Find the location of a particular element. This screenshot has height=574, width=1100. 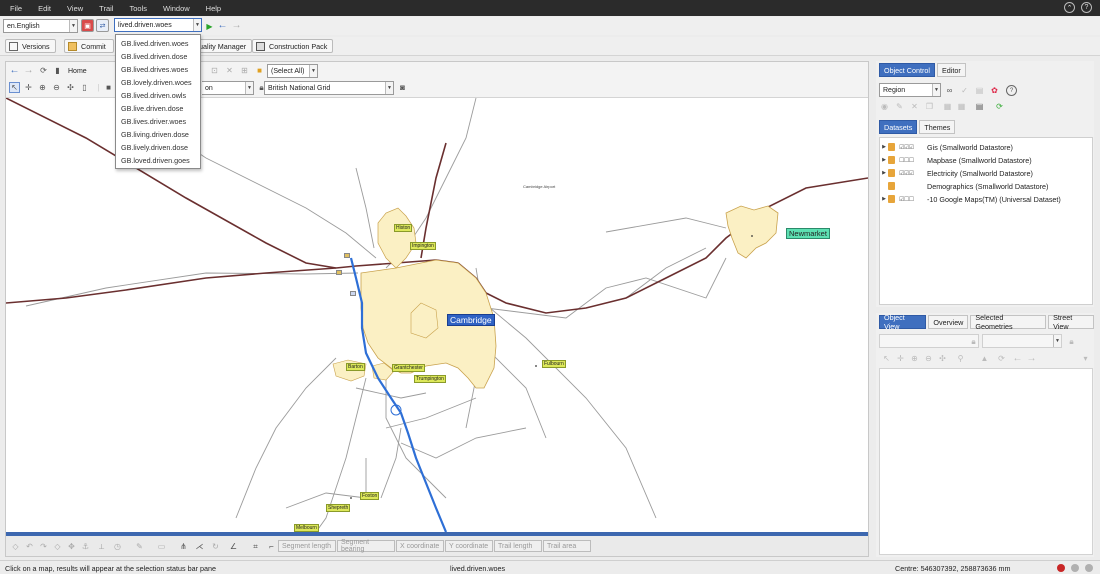

tab-object-view: Object View is located at coordinates (903, 322).